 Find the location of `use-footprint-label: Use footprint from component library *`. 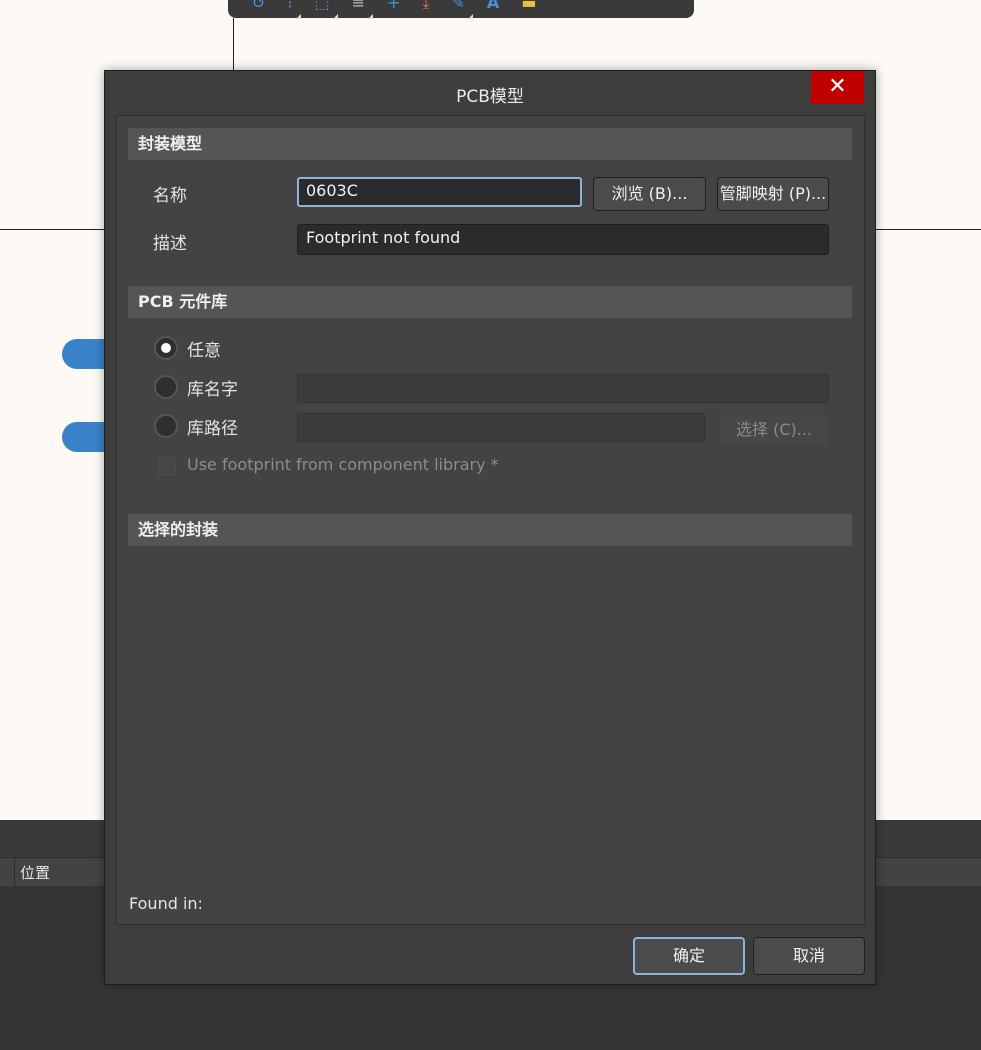

use-footprint-label: Use footprint from component library * is located at coordinates (343, 464).